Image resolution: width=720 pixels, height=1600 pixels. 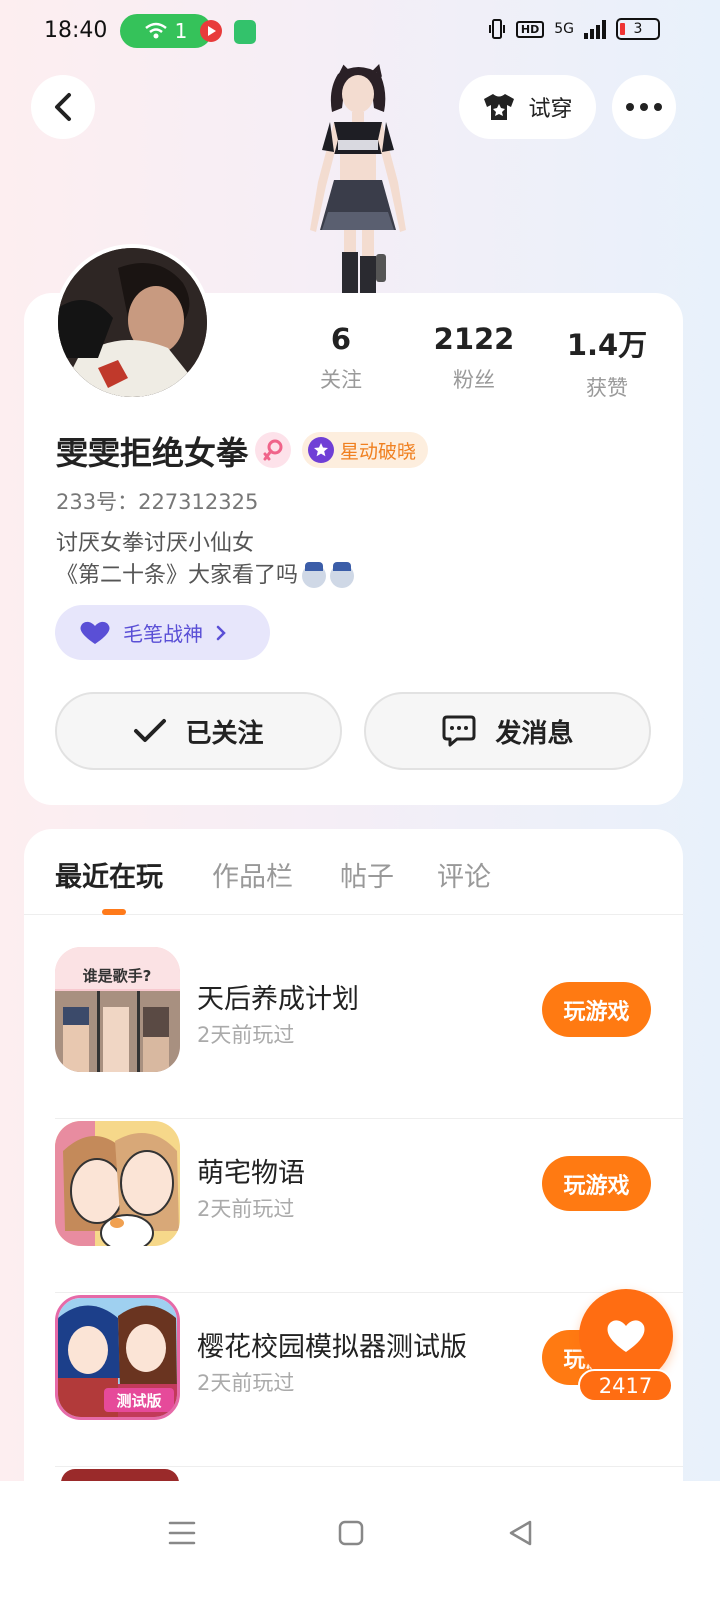 What do you see at coordinates (150, 730) in the screenshot?
I see `check-icon` at bounding box center [150, 730].